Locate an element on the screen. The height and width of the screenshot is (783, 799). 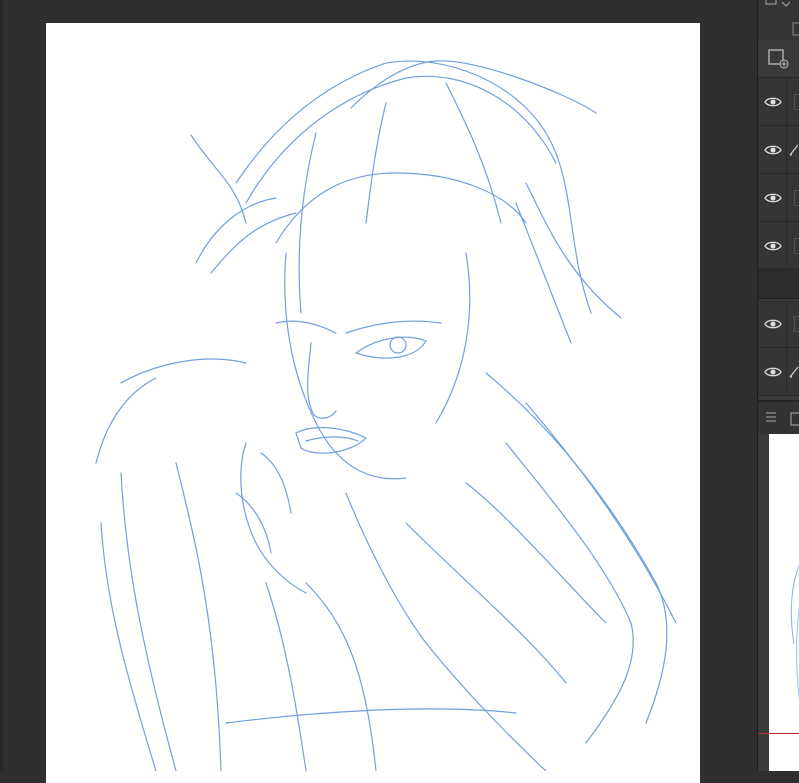
layer-toolbar is located at coordinates (778, 59).